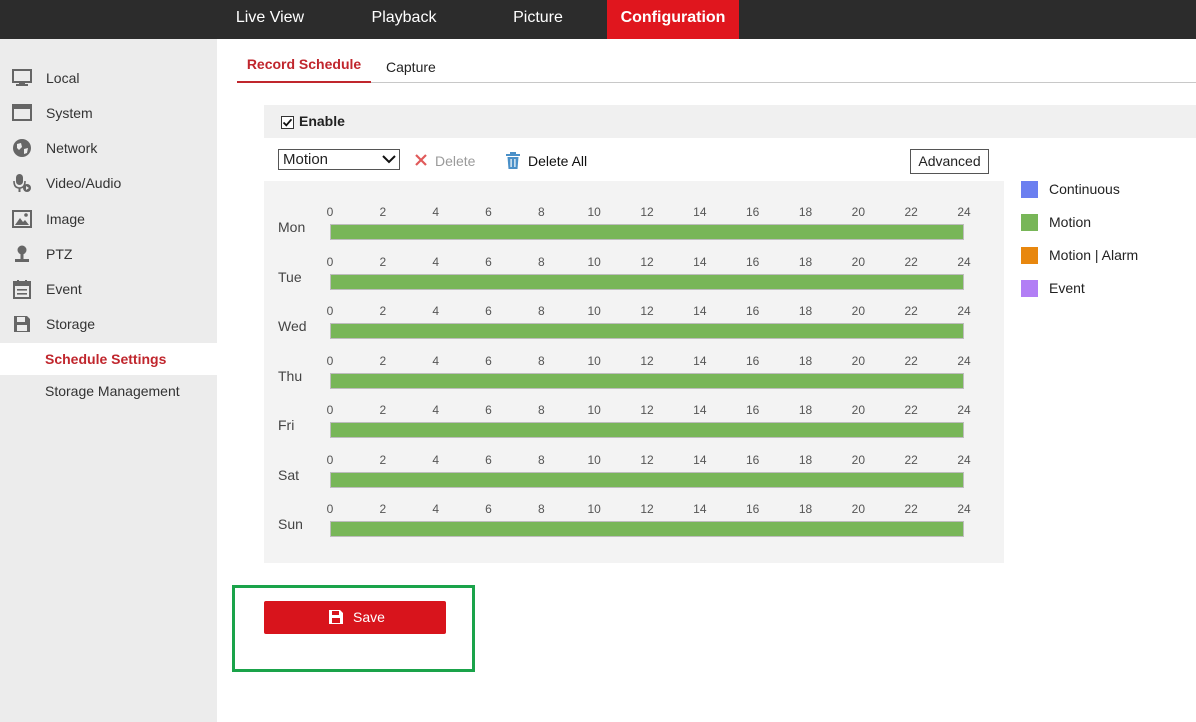 This screenshot has width=1196, height=722. Describe the element at coordinates (108, 324) in the screenshot. I see `sidebar-item-storage: Storage` at that location.